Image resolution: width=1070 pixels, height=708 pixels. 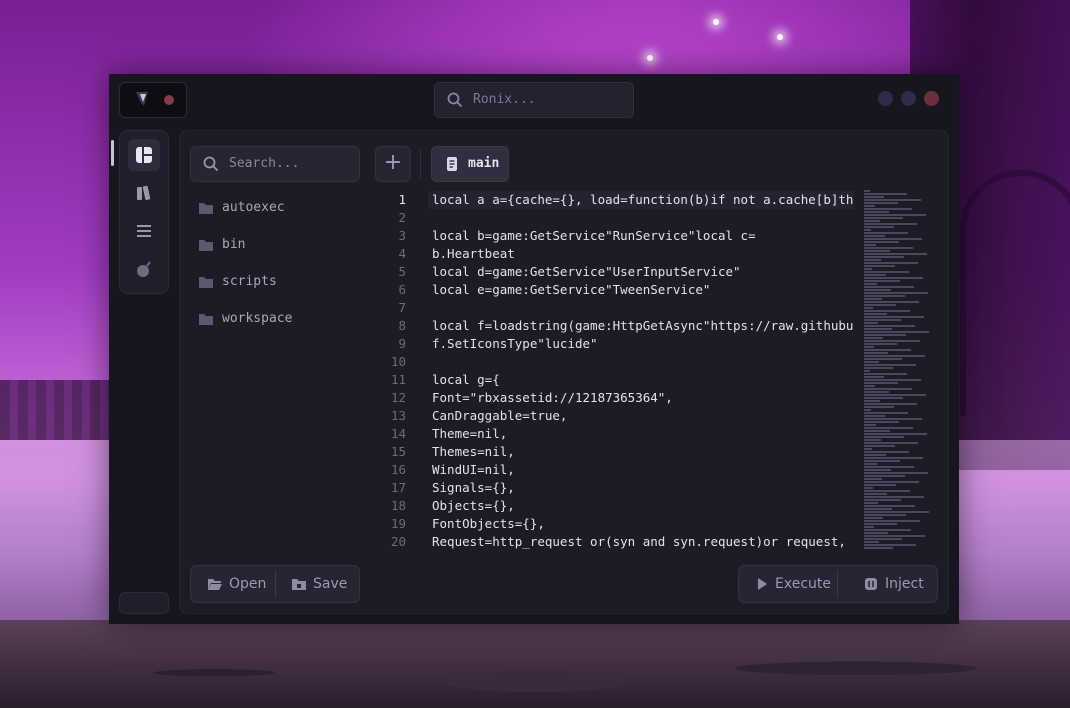 What do you see at coordinates (470, 433) in the screenshot?
I see `code-text: Theme=nil,` at bounding box center [470, 433].